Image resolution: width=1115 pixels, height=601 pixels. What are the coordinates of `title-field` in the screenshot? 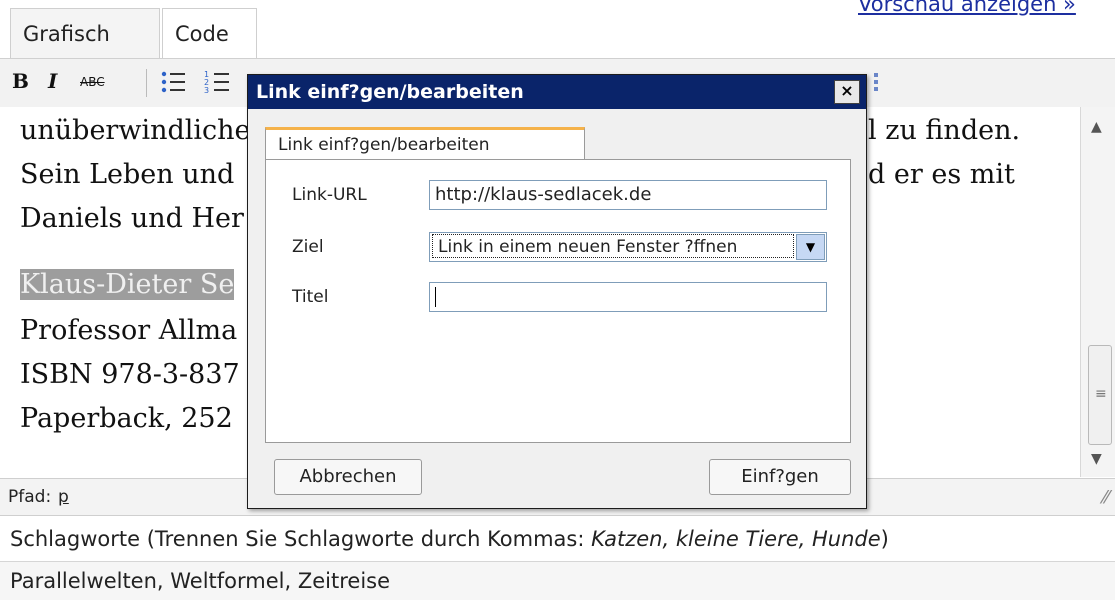 It's located at (628, 297).